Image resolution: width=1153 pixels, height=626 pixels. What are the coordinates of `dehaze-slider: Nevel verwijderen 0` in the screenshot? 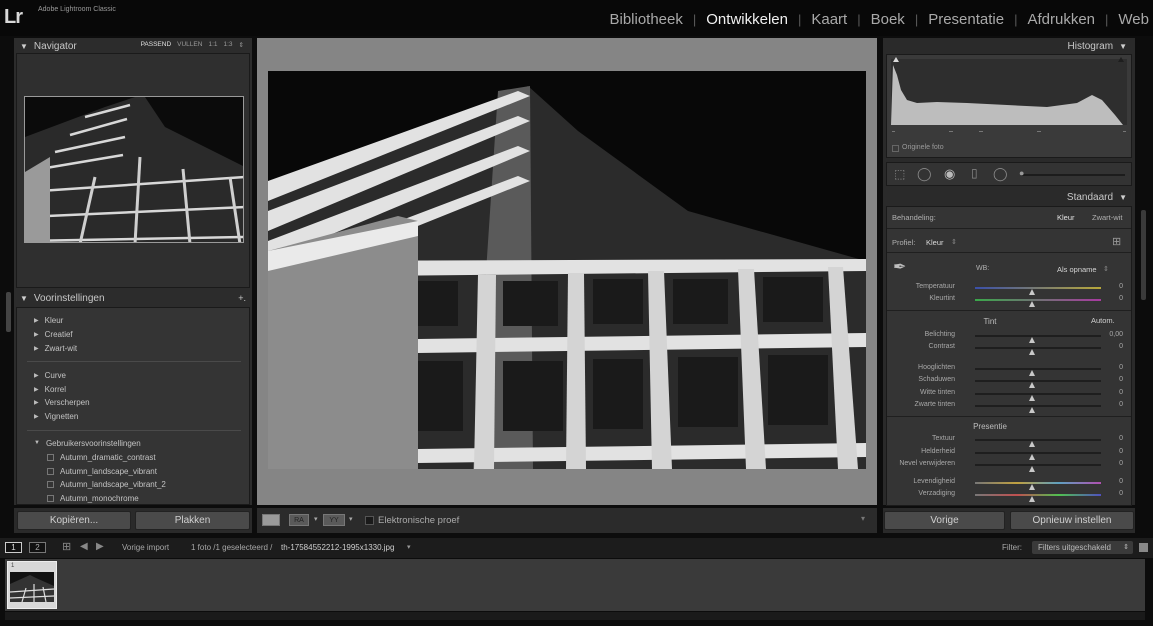 It's located at (1009, 465).